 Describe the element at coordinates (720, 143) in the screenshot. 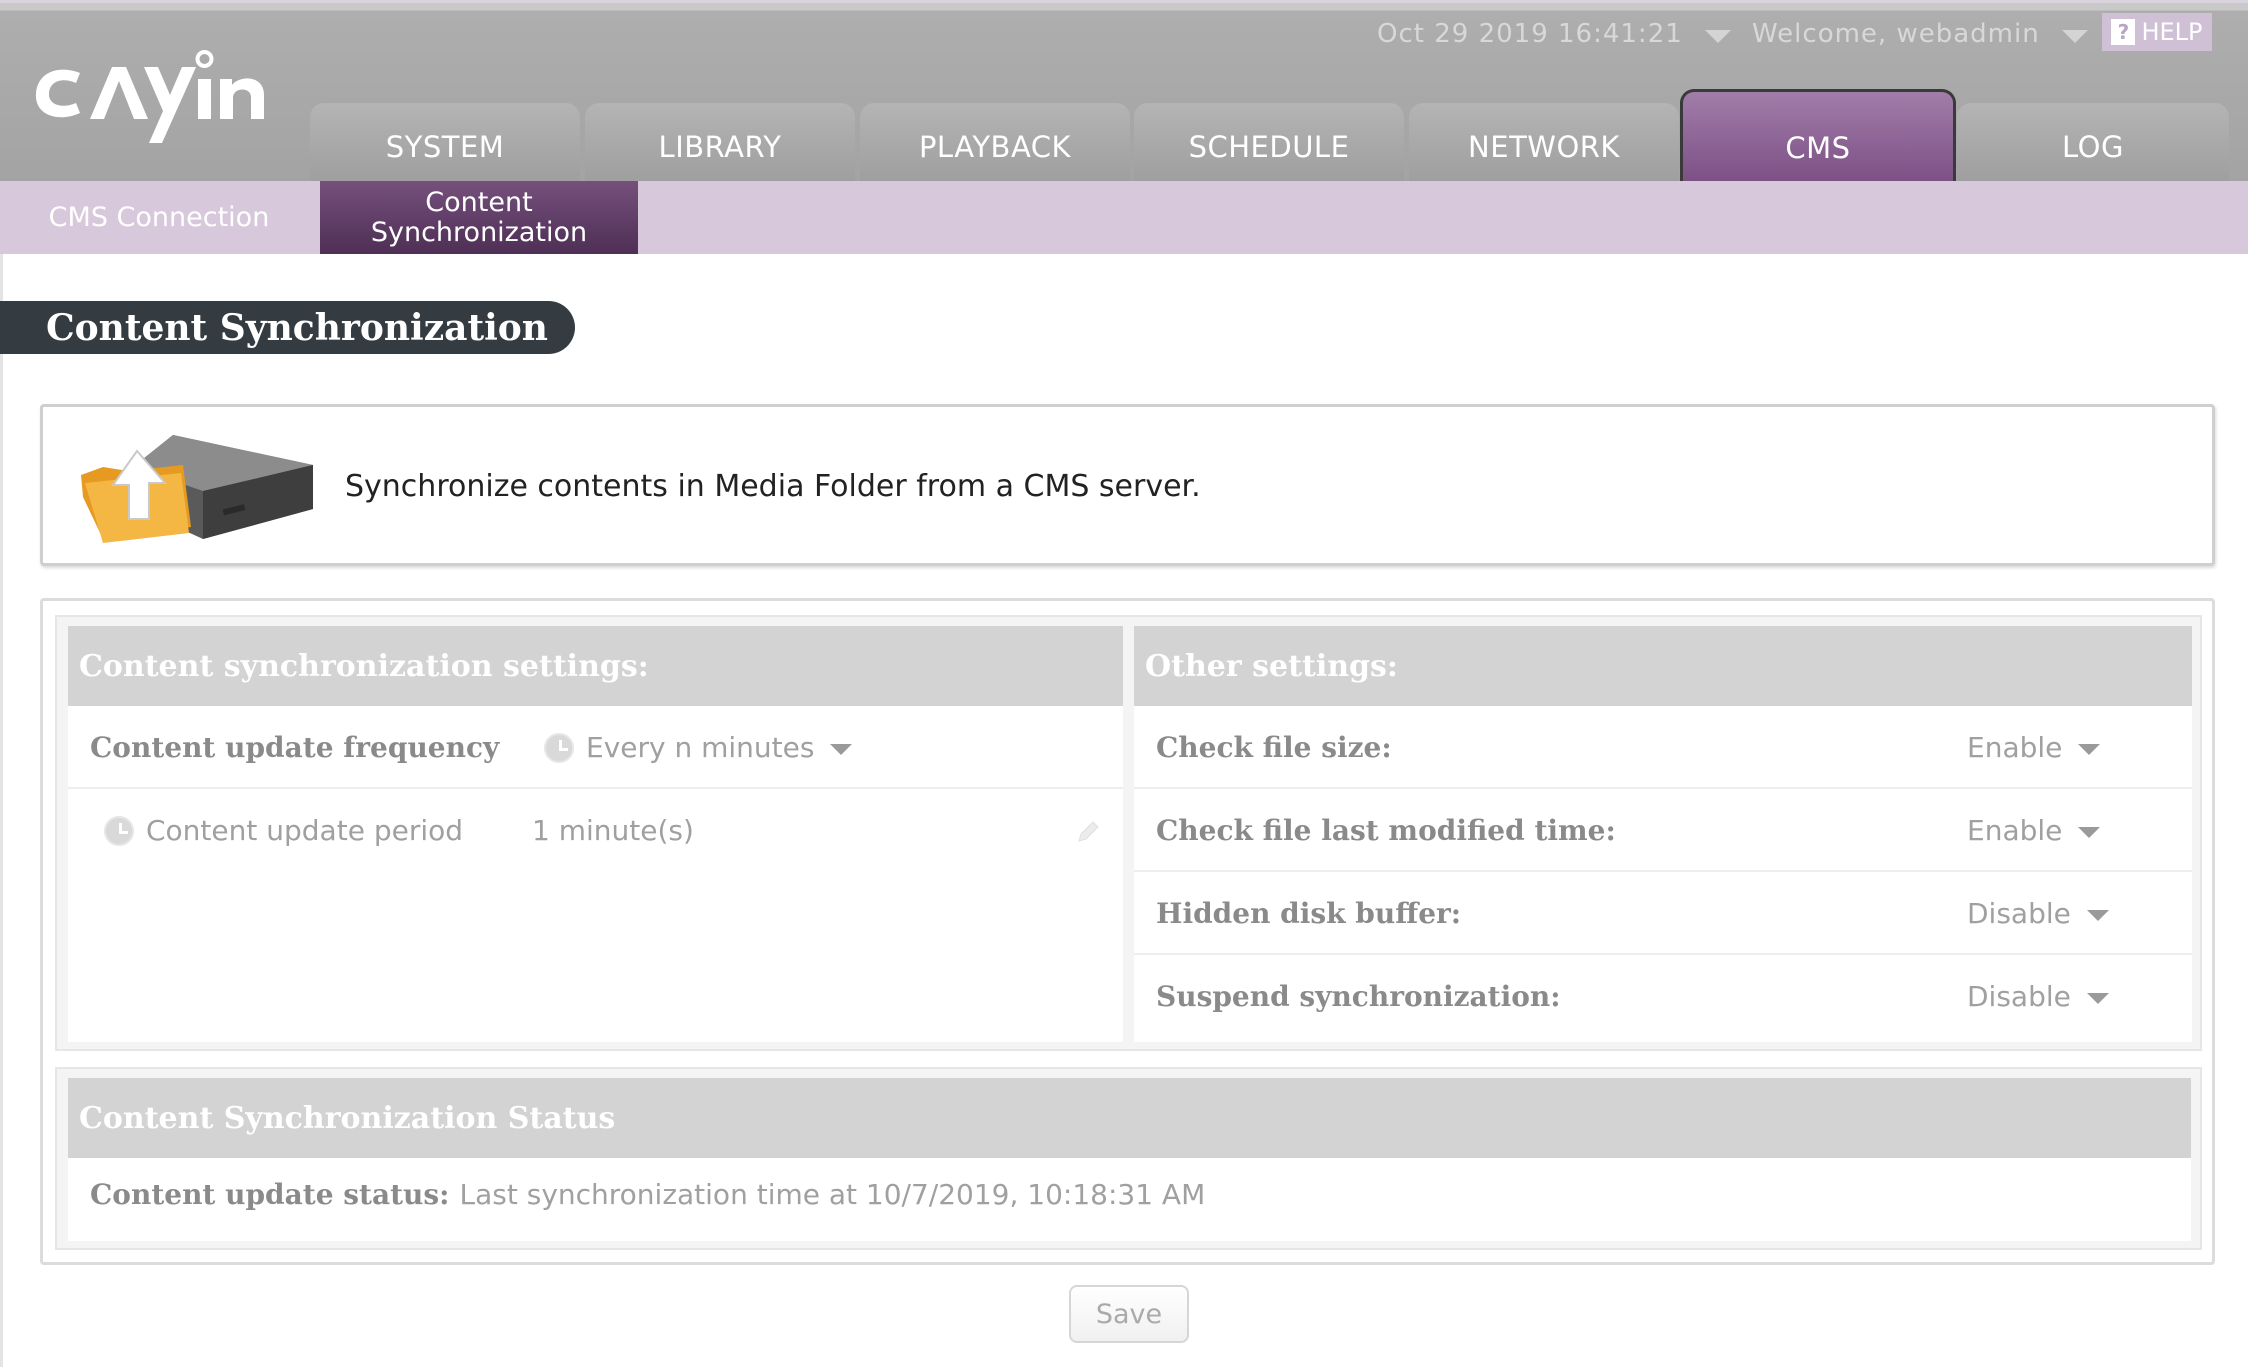

I see `tab-library: LIBRARY` at that location.